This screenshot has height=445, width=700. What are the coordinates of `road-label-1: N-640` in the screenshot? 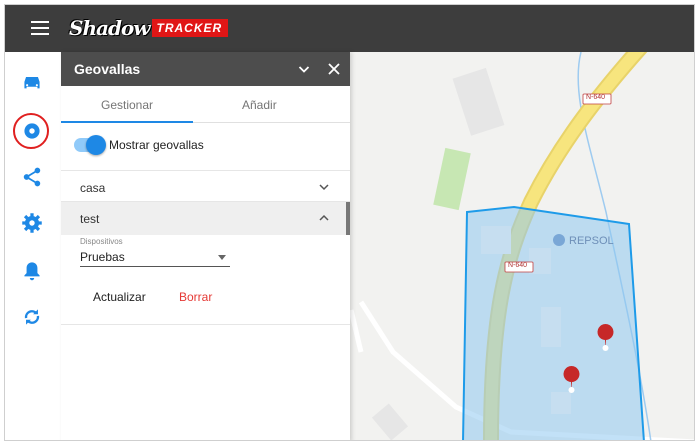 It's located at (596, 97).